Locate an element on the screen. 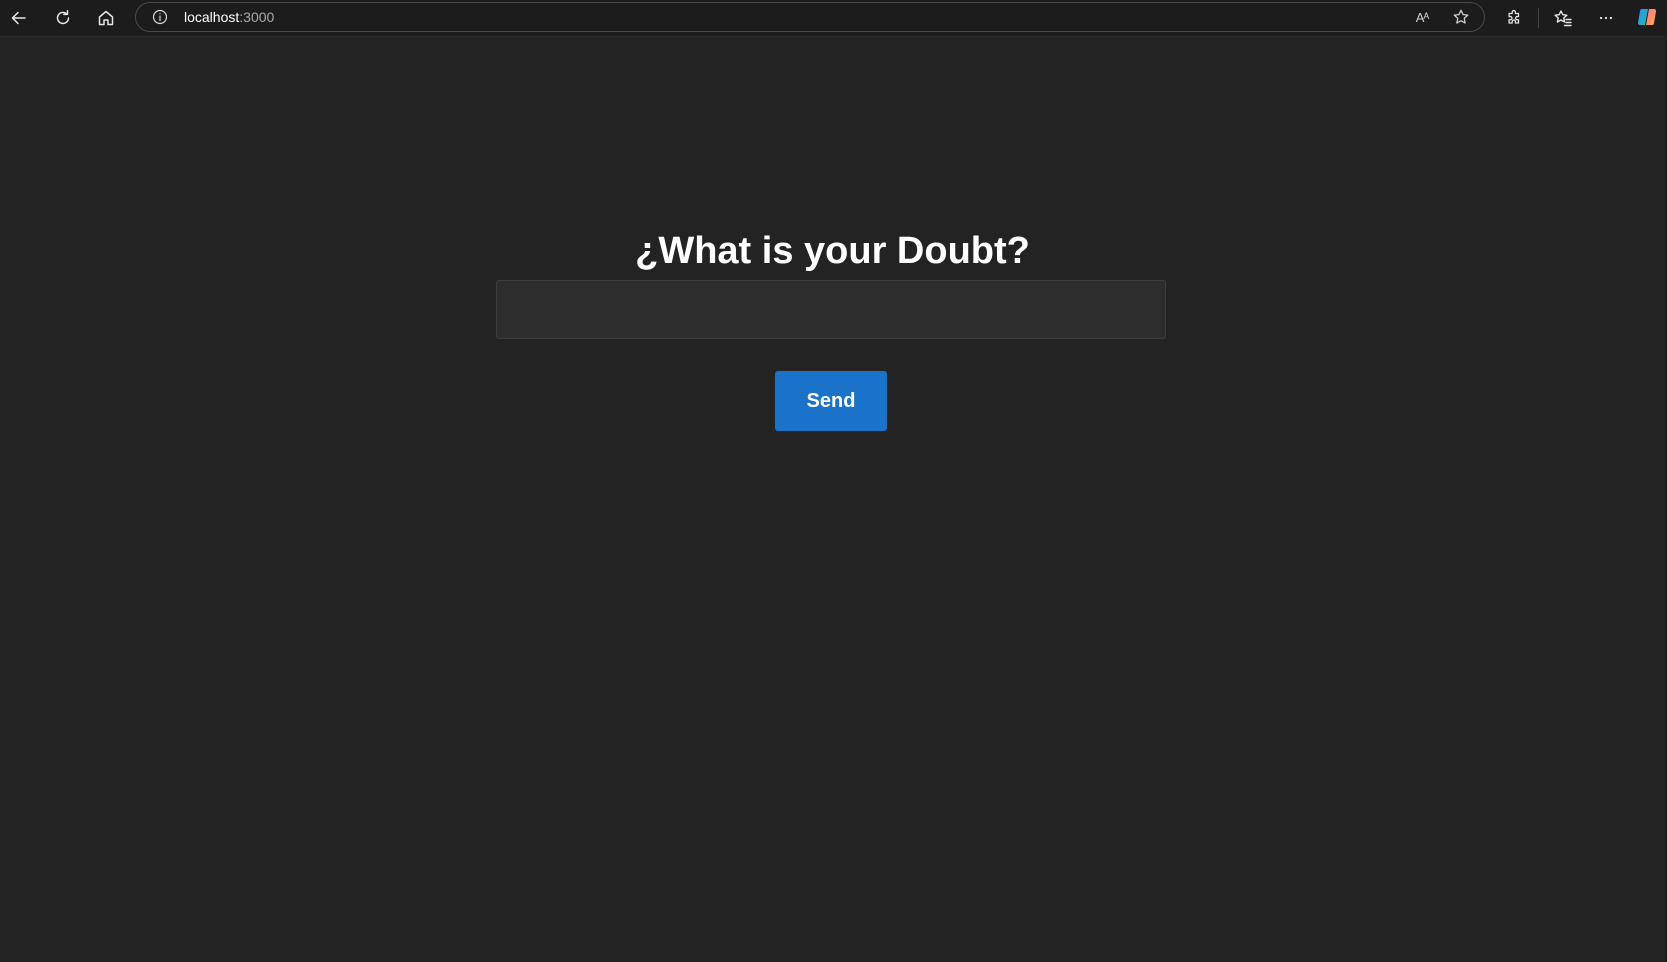 This screenshot has height=962, width=1667. page-title: ¿What is your Doubt? is located at coordinates (832, 251).